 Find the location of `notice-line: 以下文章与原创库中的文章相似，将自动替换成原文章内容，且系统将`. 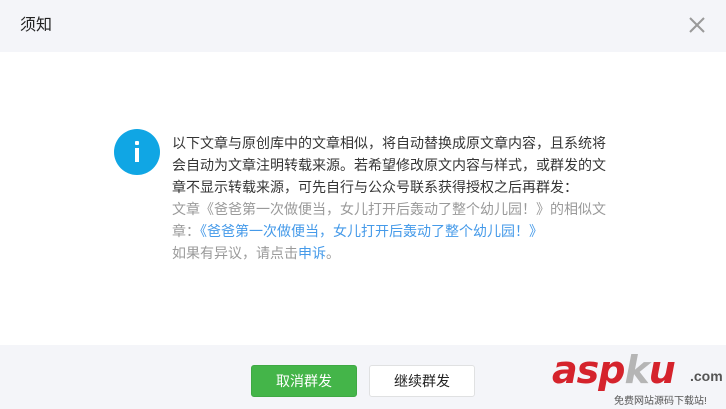

notice-line: 以下文章与原创库中的文章相似，将自动替换成原文章内容，且系统将 is located at coordinates (389, 143).